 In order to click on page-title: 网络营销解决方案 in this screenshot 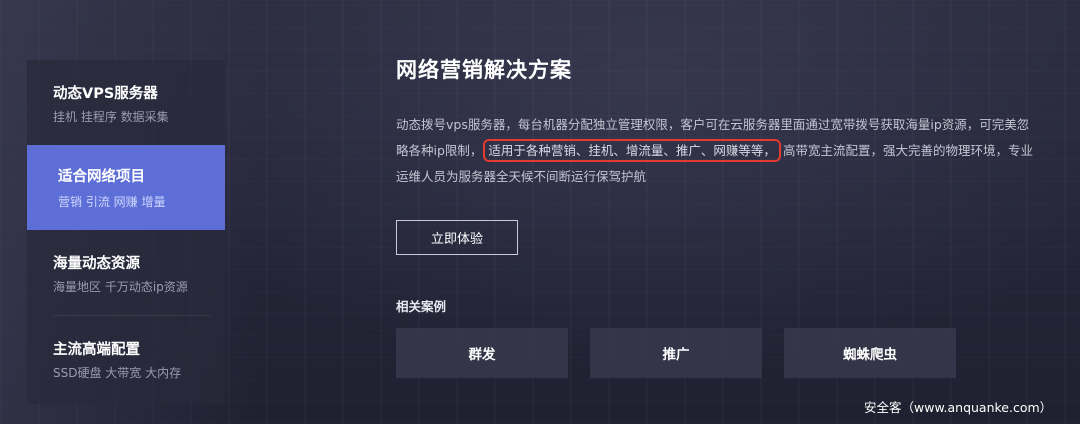, I will do `click(484, 70)`.